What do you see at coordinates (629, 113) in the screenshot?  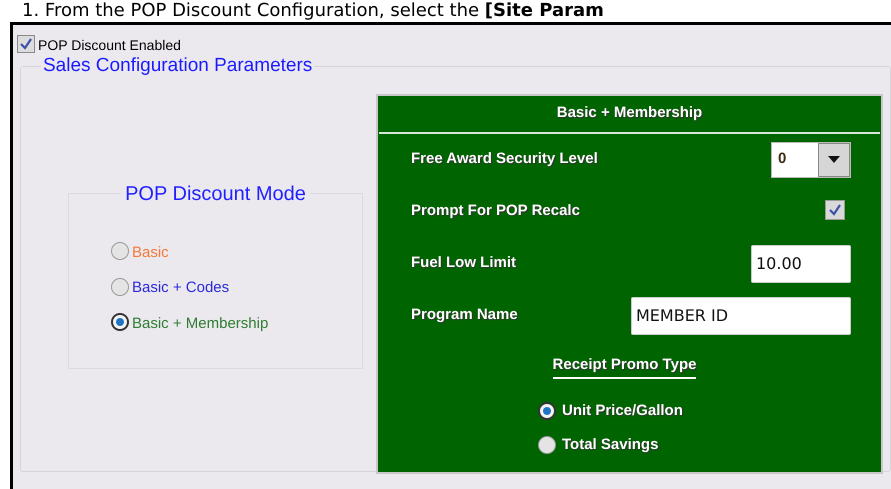 I see `panel-title: Basic + Membership` at bounding box center [629, 113].